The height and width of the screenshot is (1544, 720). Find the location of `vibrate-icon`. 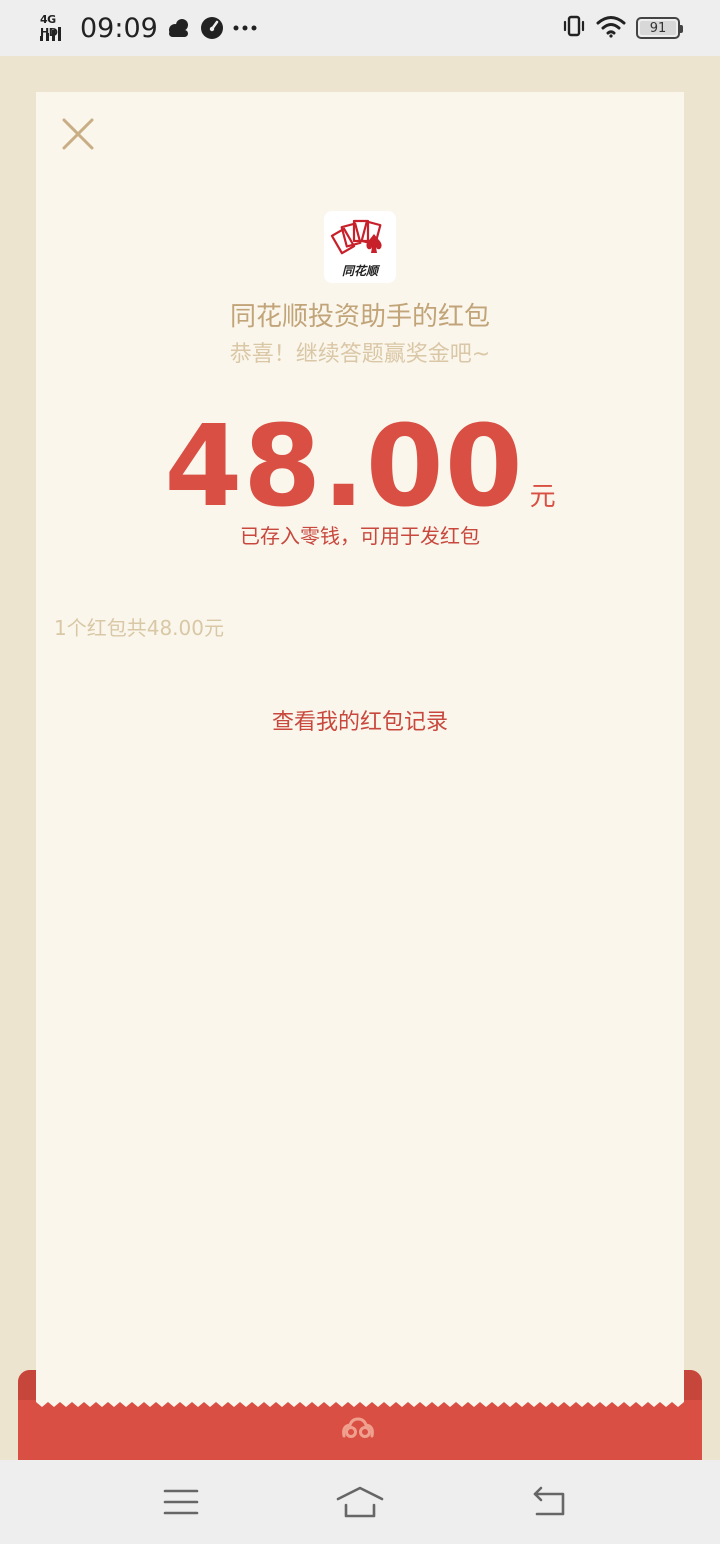

vibrate-icon is located at coordinates (574, 28).